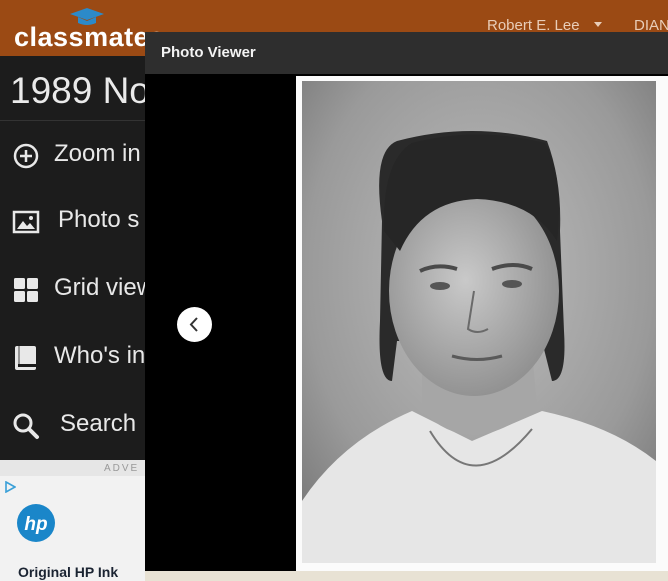 This screenshot has width=668, height=581. What do you see at coordinates (598, 24) in the screenshot?
I see `caret-down-icon` at bounding box center [598, 24].